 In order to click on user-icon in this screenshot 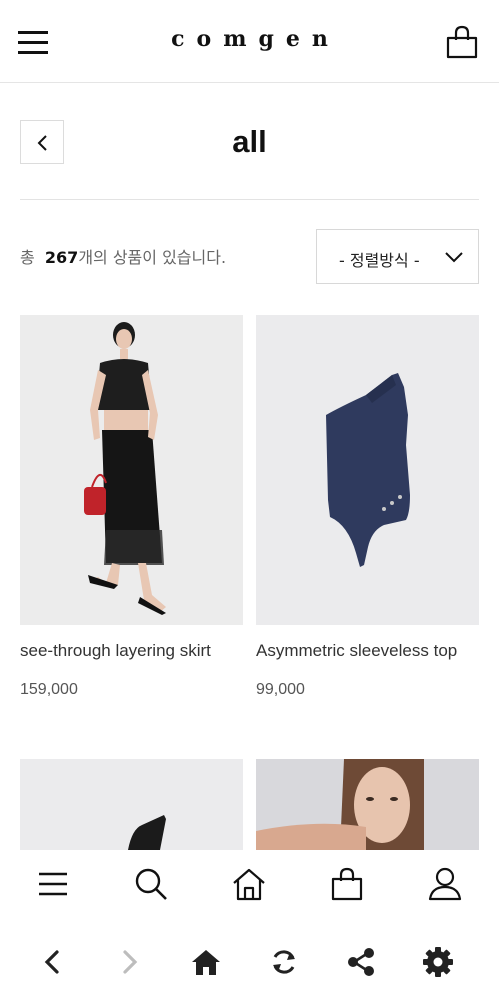, I will do `click(445, 884)`.